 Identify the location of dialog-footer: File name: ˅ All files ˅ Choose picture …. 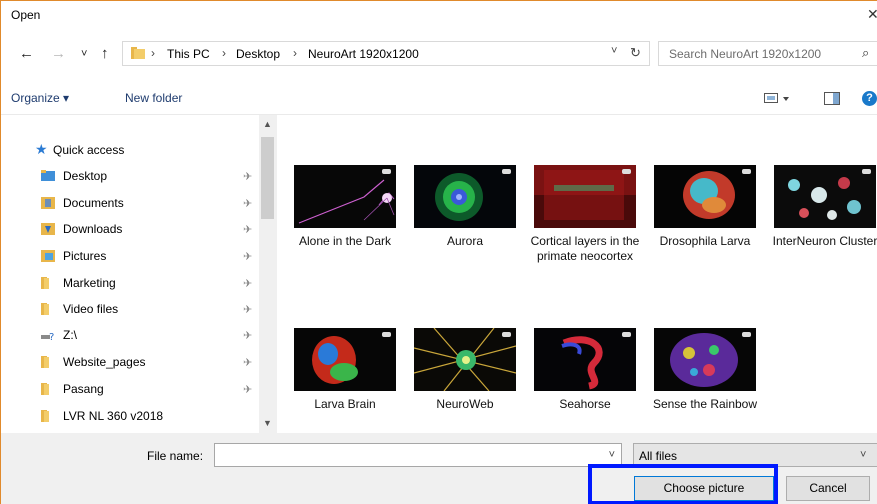
(439, 468).